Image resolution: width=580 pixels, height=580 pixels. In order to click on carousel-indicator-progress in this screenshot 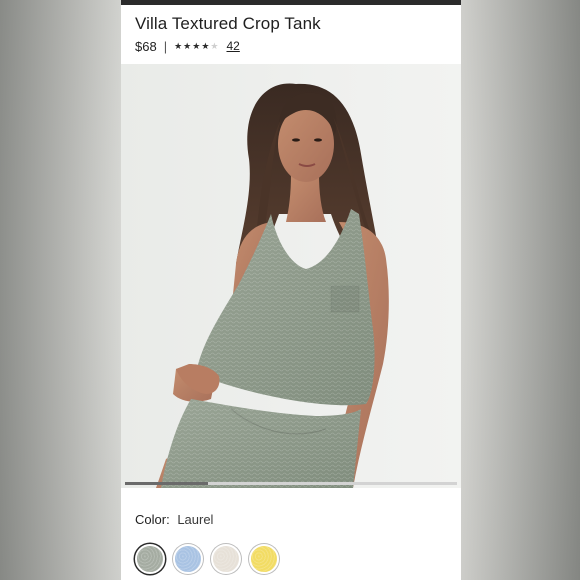, I will do `click(166, 483)`.